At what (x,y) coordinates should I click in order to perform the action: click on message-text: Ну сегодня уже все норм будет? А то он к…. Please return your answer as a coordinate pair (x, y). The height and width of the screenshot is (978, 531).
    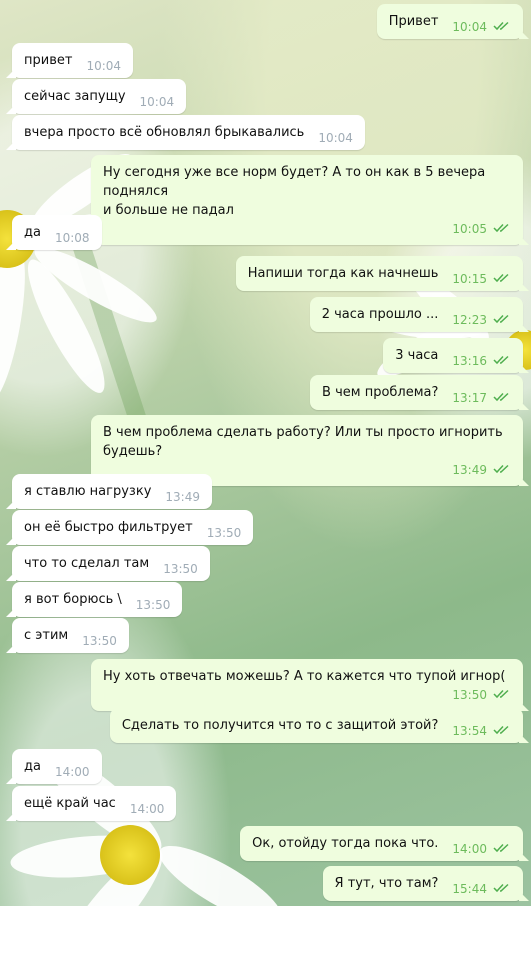
    Looking at the image, I should click on (294, 191).